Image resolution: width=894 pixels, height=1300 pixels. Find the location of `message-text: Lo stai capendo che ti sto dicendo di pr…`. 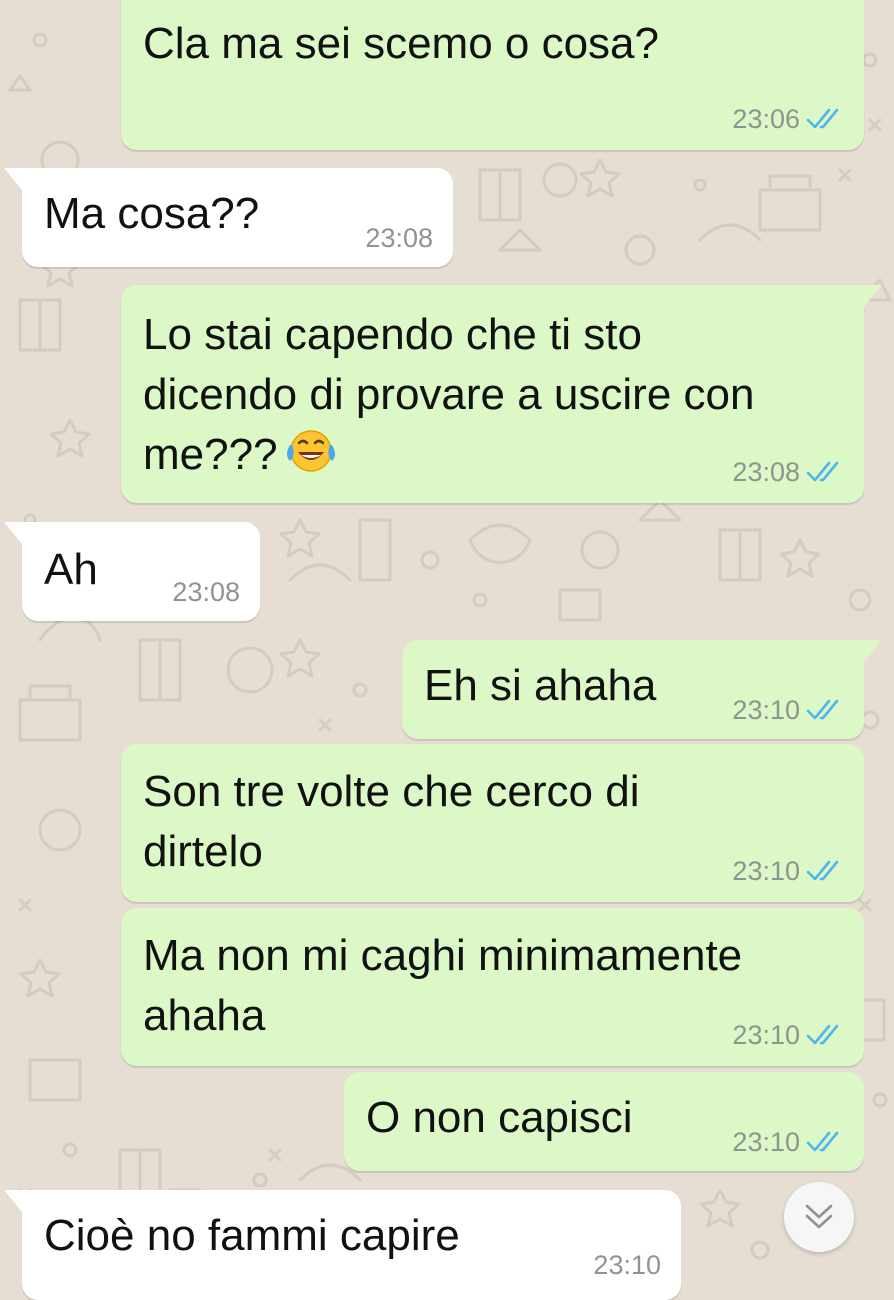

message-text: Lo stai capendo che ti sto dicendo di pr… is located at coordinates (448, 395).